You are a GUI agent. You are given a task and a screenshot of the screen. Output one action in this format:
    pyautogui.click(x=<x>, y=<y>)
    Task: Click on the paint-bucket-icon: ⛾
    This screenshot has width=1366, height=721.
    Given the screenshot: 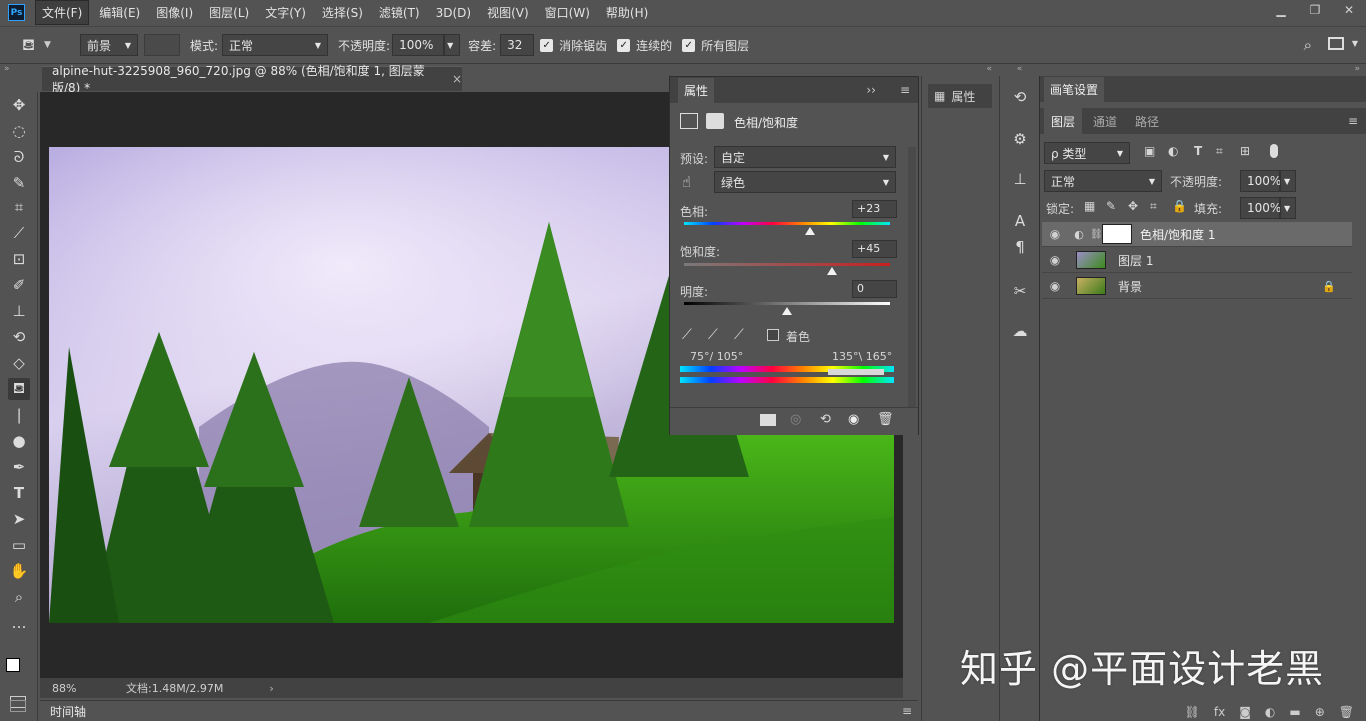 What is the action you would take?
    pyautogui.click(x=33, y=45)
    